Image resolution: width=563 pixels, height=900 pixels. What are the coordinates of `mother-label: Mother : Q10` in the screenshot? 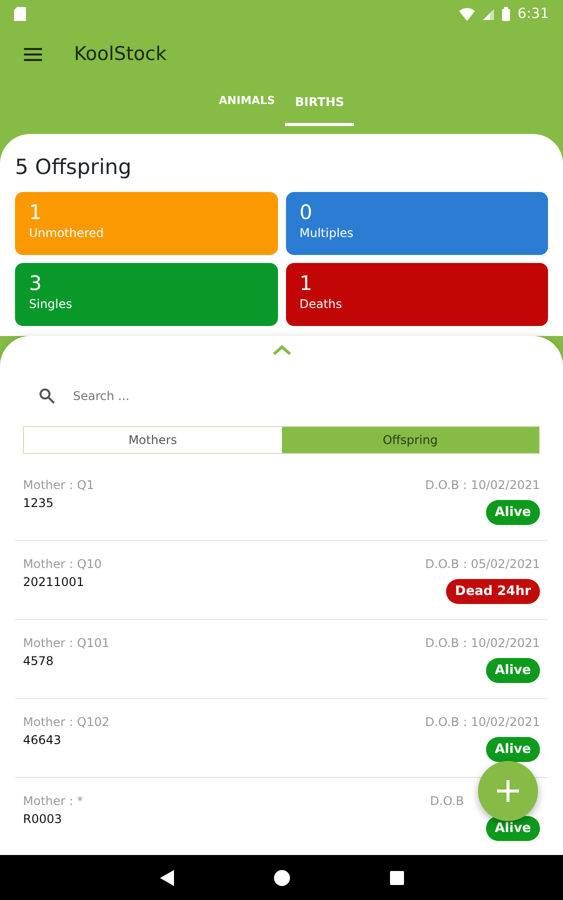 It's located at (62, 564).